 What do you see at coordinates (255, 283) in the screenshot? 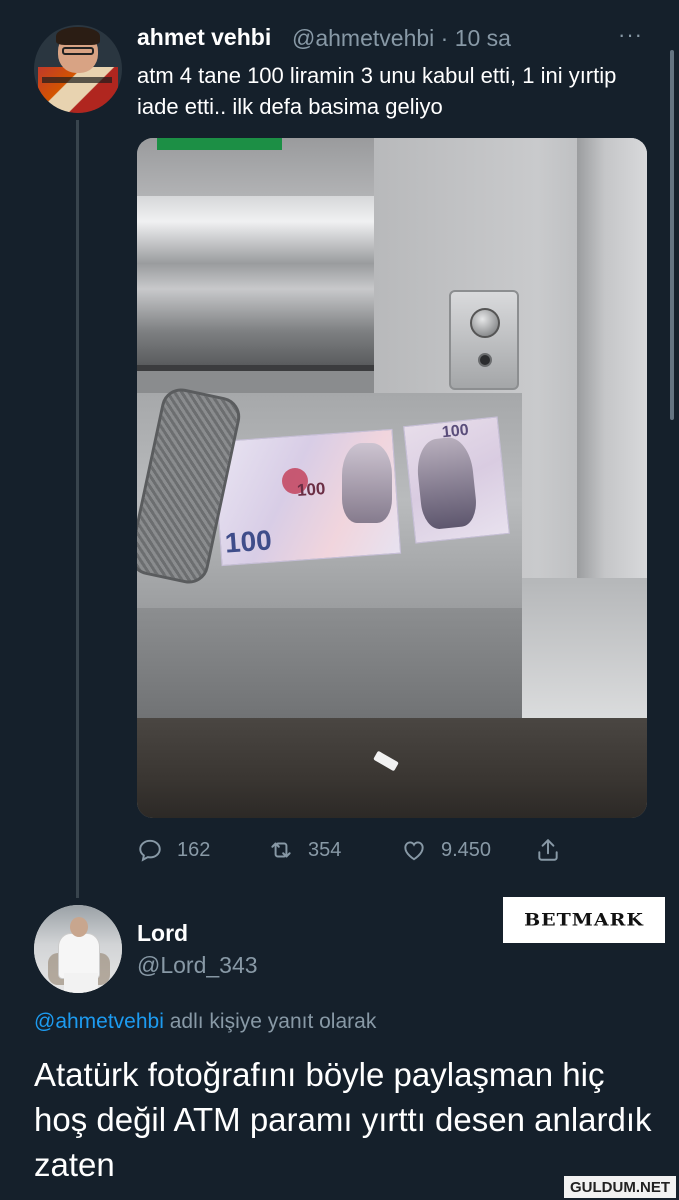
I see `atm-cash-slot` at bounding box center [255, 283].